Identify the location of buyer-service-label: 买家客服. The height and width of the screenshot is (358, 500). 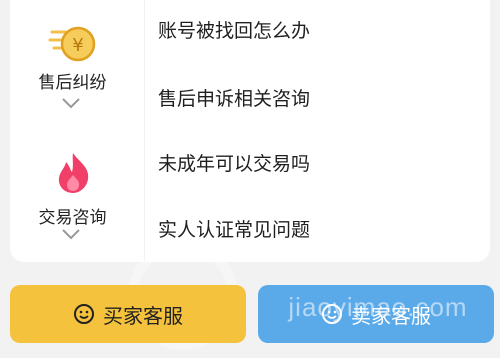
(143, 315).